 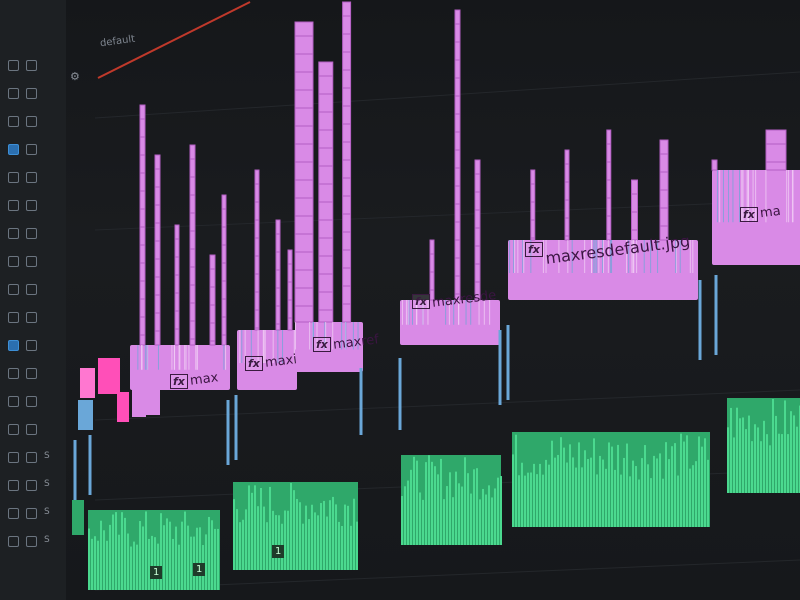 I want to click on audio-clip-small, so click(x=78, y=517).